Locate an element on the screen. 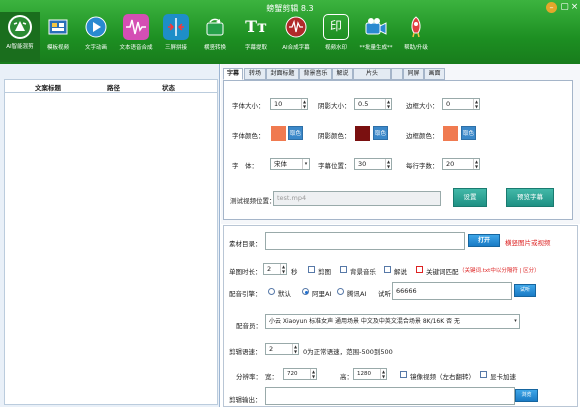 The height and width of the screenshot is (407, 580). col-title: 文案标题 is located at coordinates (48, 87).